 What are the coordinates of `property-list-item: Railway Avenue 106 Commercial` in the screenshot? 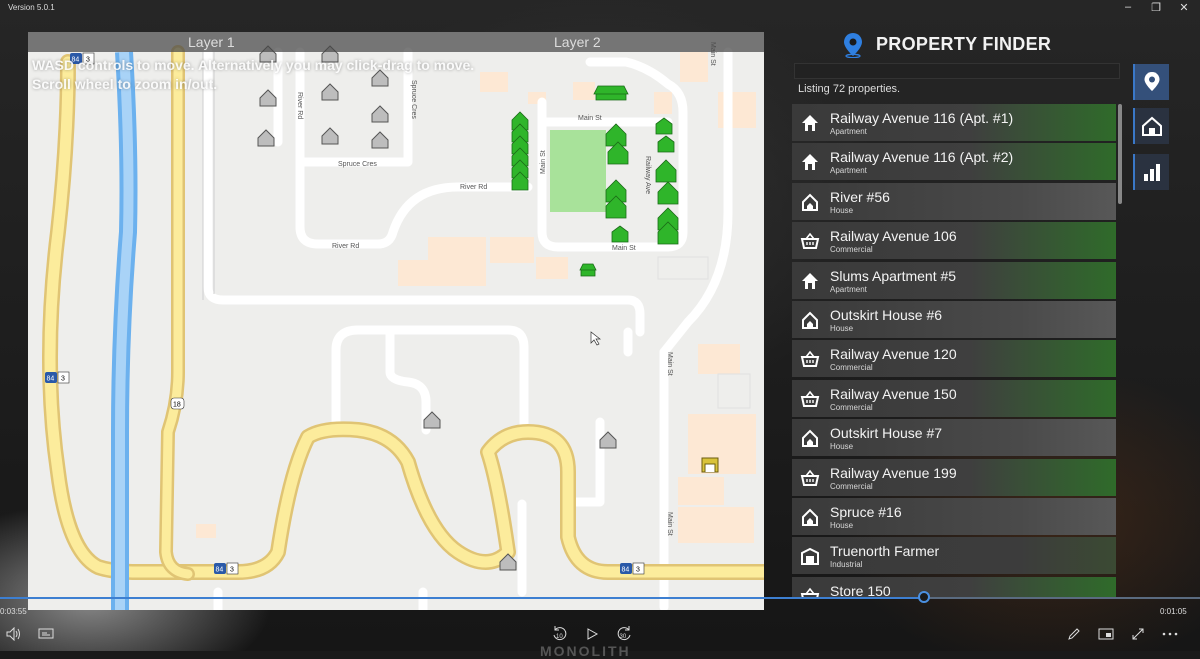 It's located at (954, 241).